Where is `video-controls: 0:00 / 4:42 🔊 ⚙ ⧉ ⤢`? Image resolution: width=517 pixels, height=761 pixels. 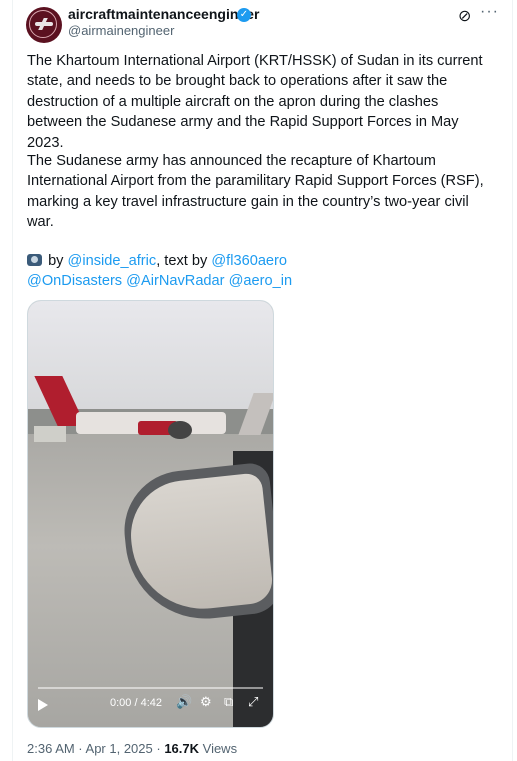 video-controls: 0:00 / 4:42 🔊 ⚙ ⧉ ⤢ is located at coordinates (150, 707).